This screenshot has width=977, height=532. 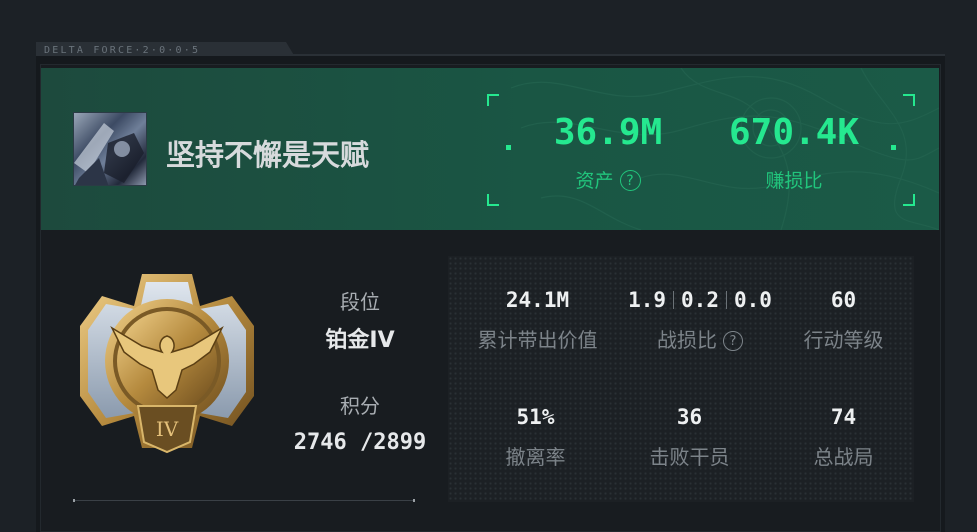 I want to click on assets-label: 资产, so click(x=594, y=181).